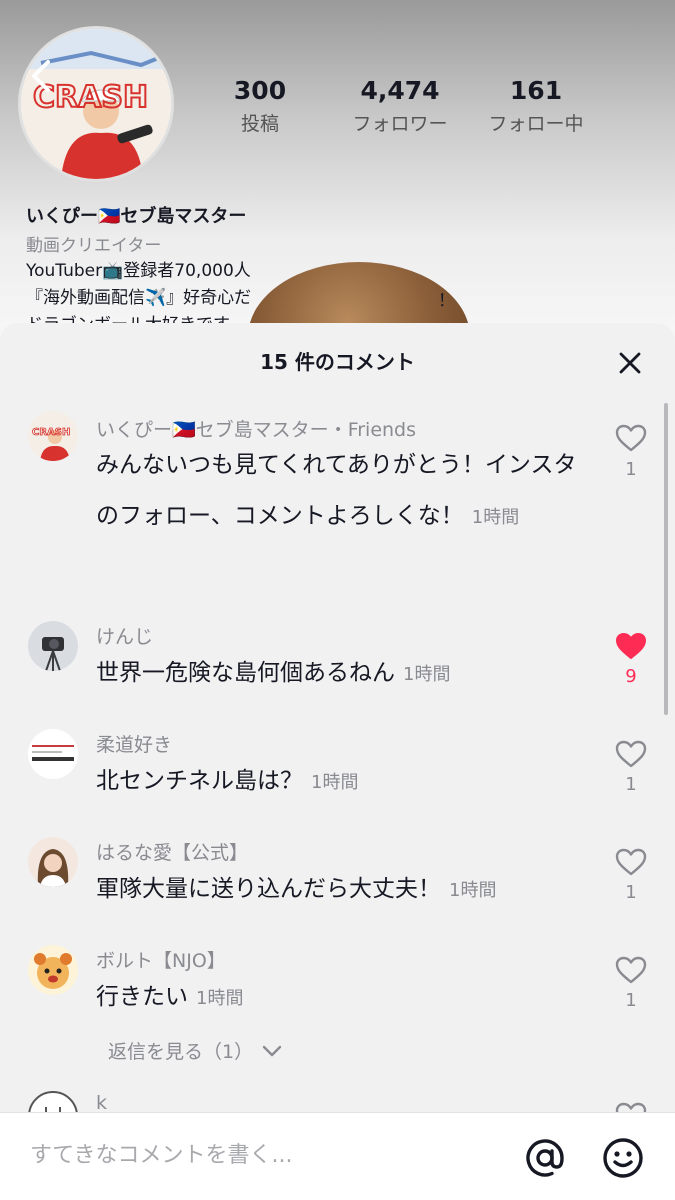 This screenshot has width=675, height=1200. I want to click on comment-author: けんじ, so click(124, 635).